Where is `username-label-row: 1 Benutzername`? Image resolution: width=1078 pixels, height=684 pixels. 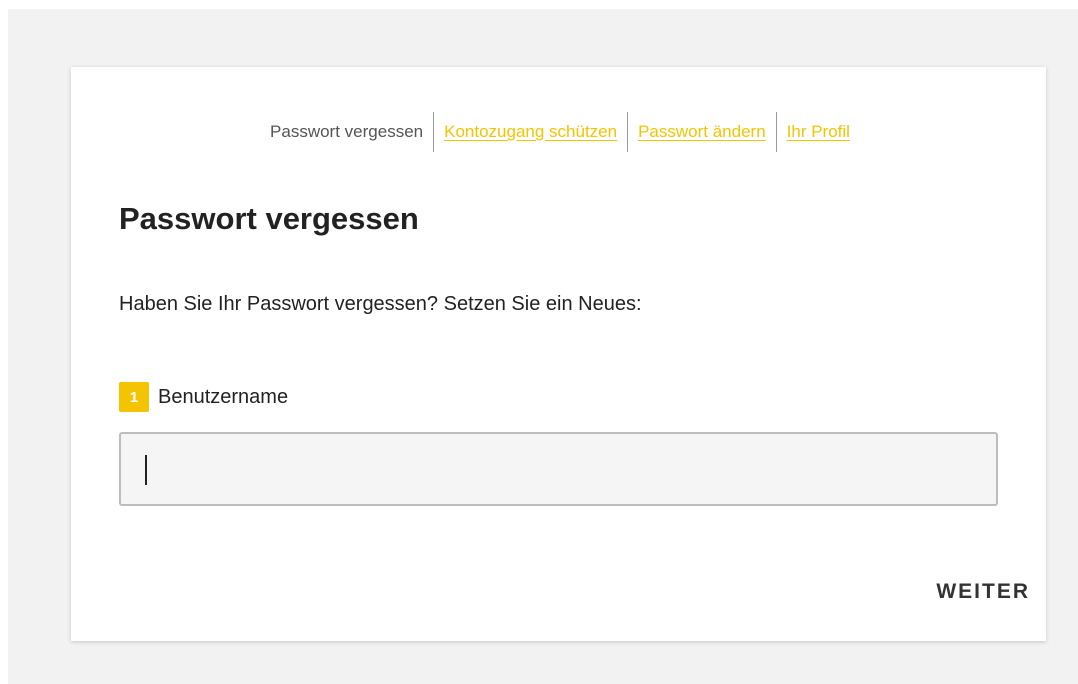
username-label-row: 1 Benutzername is located at coordinates (203, 397).